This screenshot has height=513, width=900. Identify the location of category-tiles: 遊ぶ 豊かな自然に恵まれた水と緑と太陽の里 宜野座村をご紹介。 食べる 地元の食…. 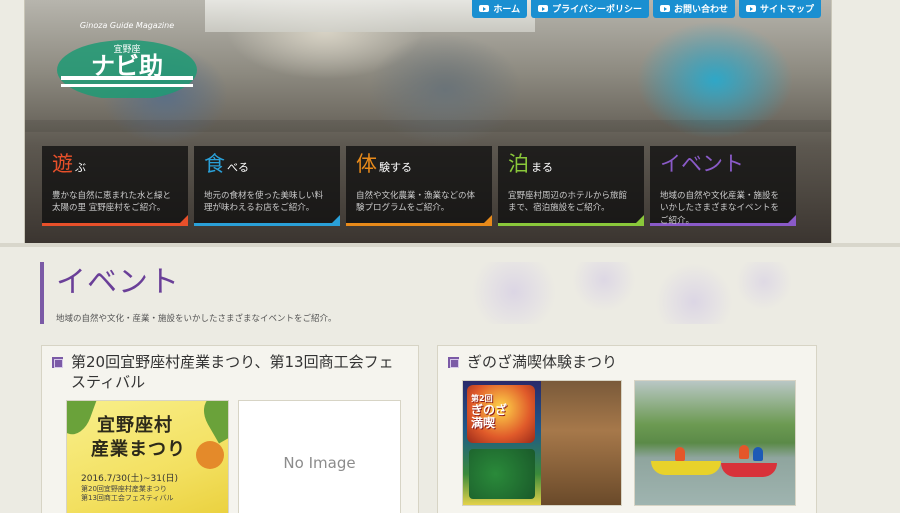
(419, 186).